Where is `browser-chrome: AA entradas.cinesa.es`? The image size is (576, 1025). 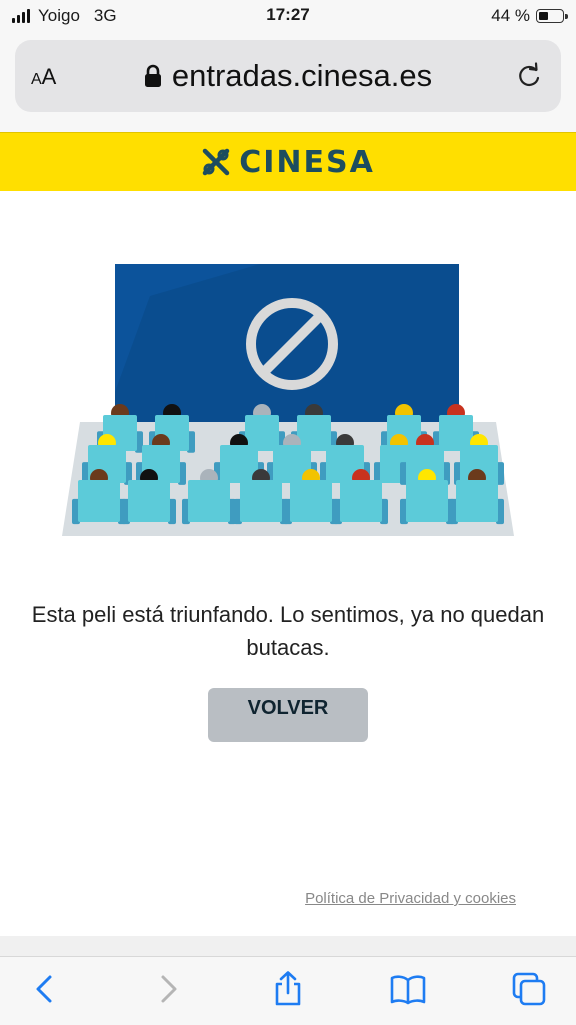 browser-chrome: AA entradas.cinesa.es is located at coordinates (288, 82).